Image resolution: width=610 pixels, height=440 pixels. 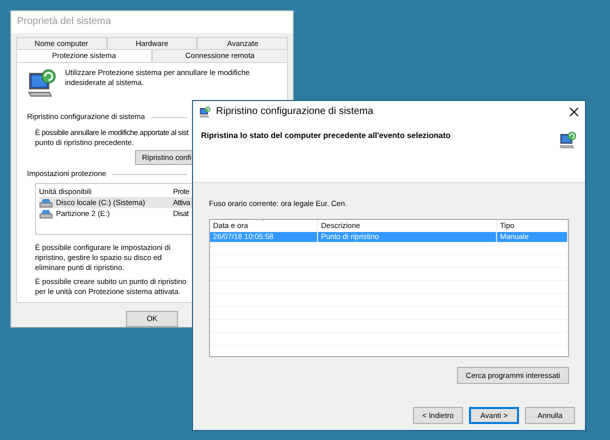 I want to click on window-title: Proprietà del sistema, so click(x=64, y=22).